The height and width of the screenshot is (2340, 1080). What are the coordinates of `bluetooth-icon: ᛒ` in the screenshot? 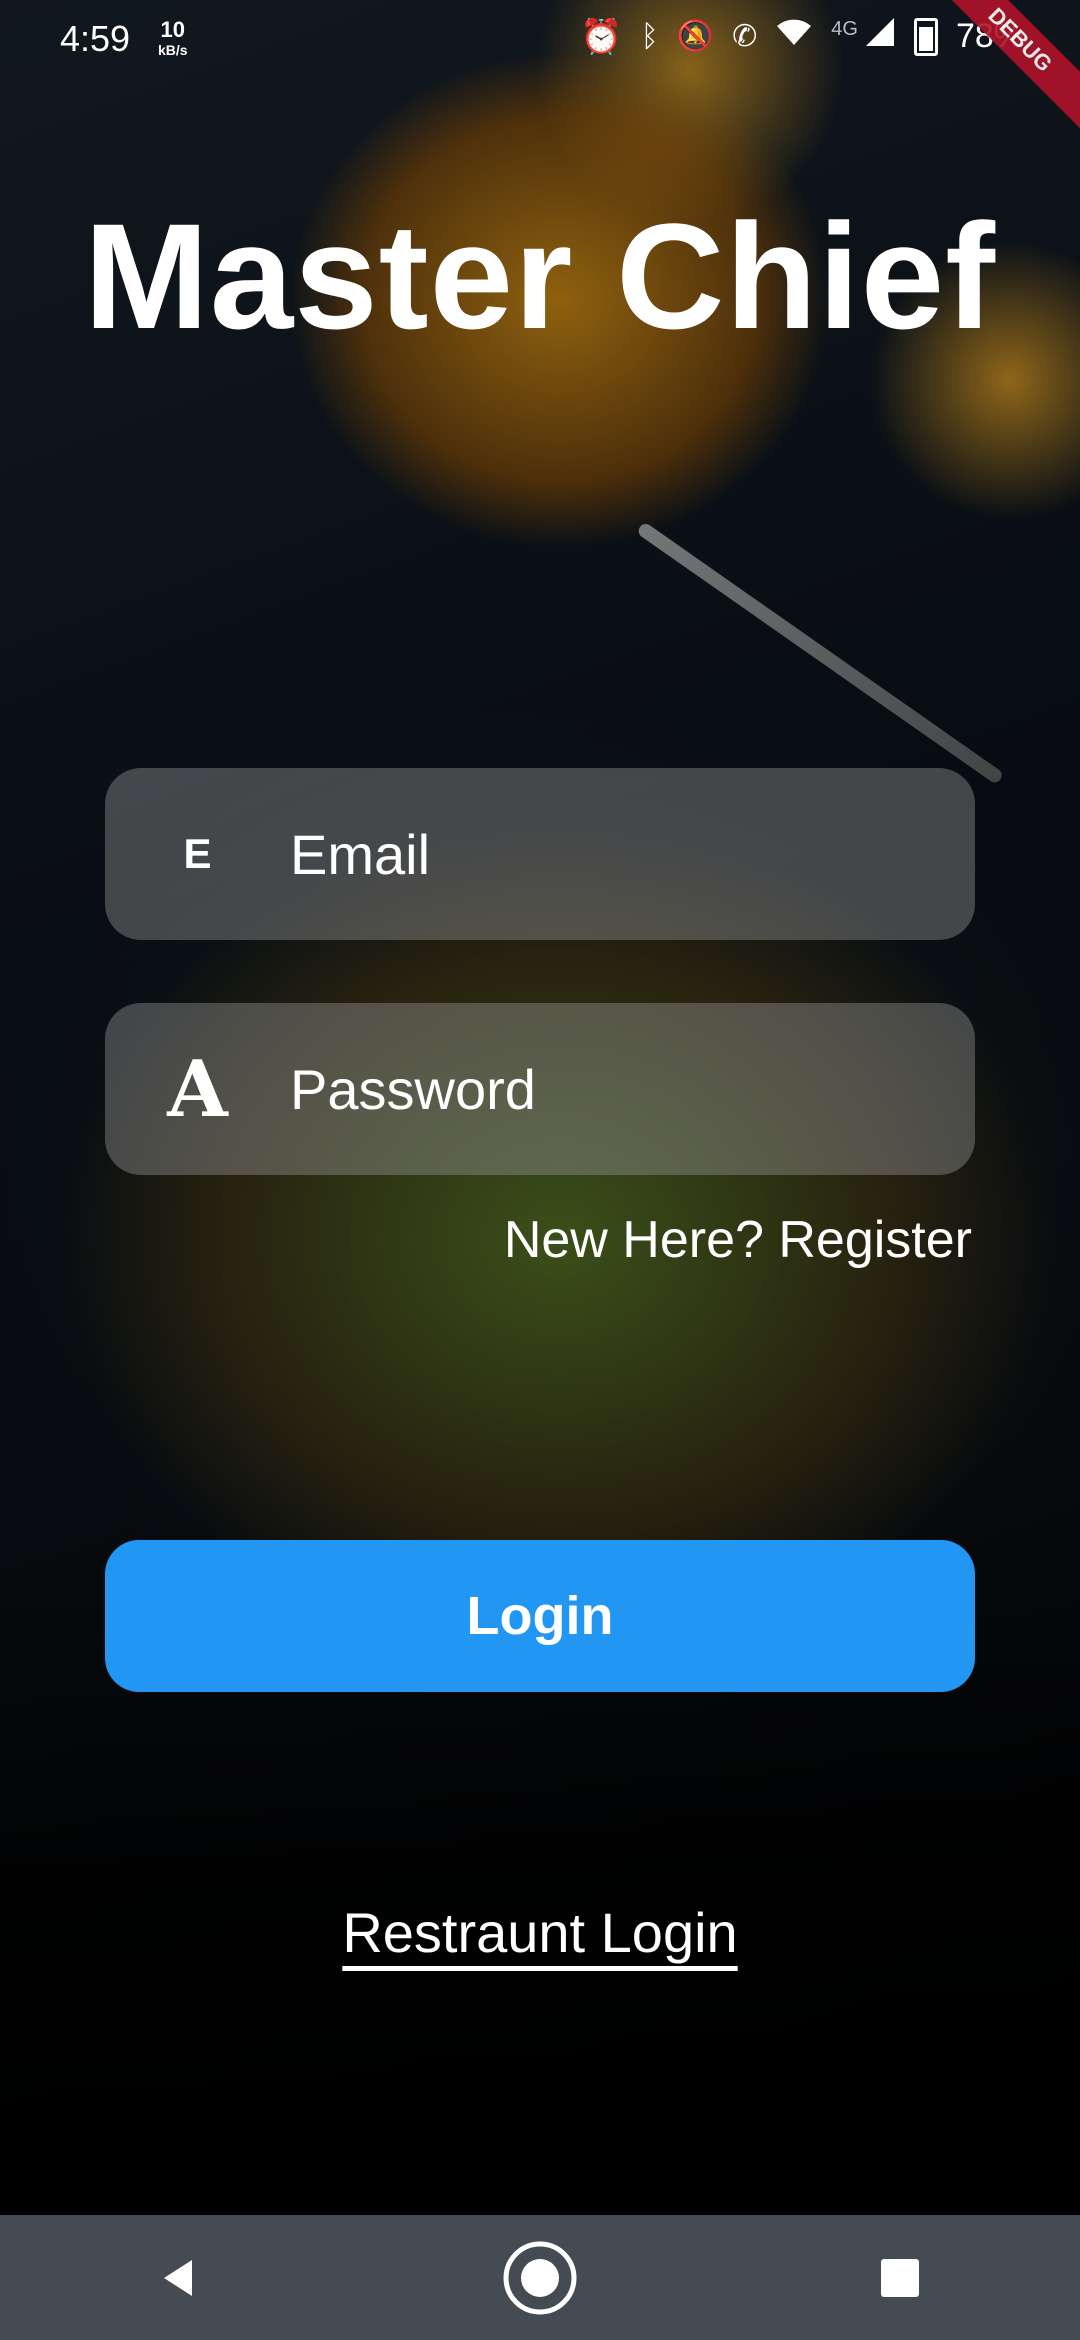 It's located at (649, 36).